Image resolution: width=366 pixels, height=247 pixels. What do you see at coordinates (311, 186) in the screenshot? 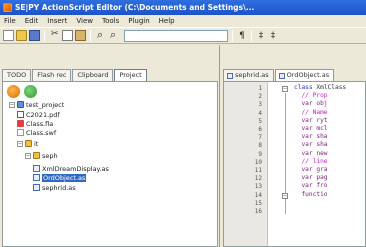
I see `code-token: var fro` at bounding box center [311, 186].